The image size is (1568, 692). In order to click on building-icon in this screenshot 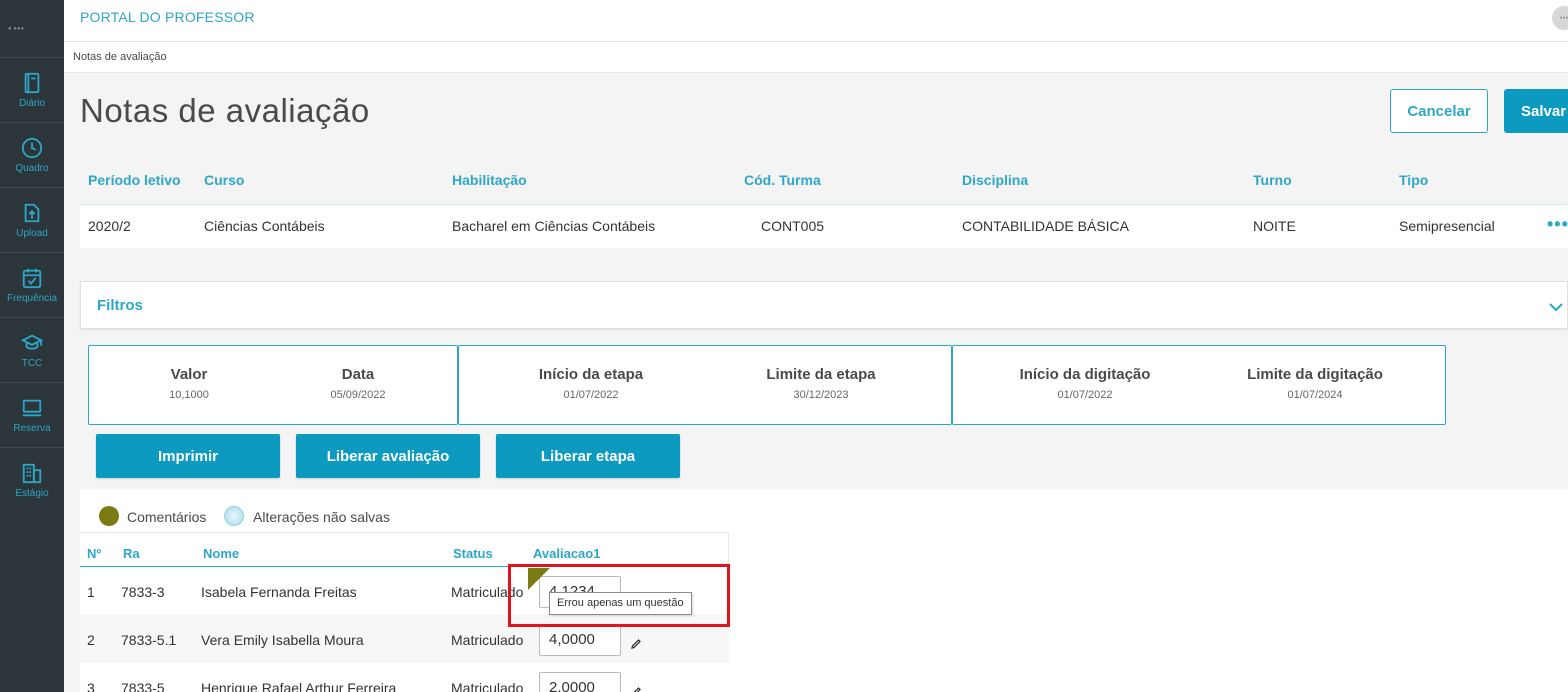, I will do `click(32, 473)`.